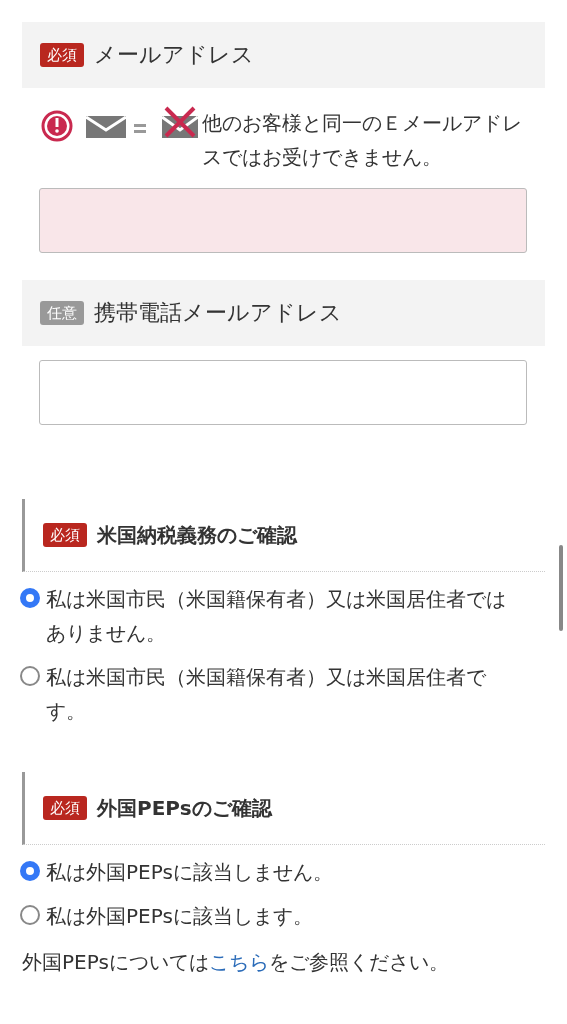 Image resolution: width=567 pixels, height=1024 pixels. Describe the element at coordinates (189, 872) in the screenshot. I see `option-label: 私は外国PEPsに該当しません。` at that location.